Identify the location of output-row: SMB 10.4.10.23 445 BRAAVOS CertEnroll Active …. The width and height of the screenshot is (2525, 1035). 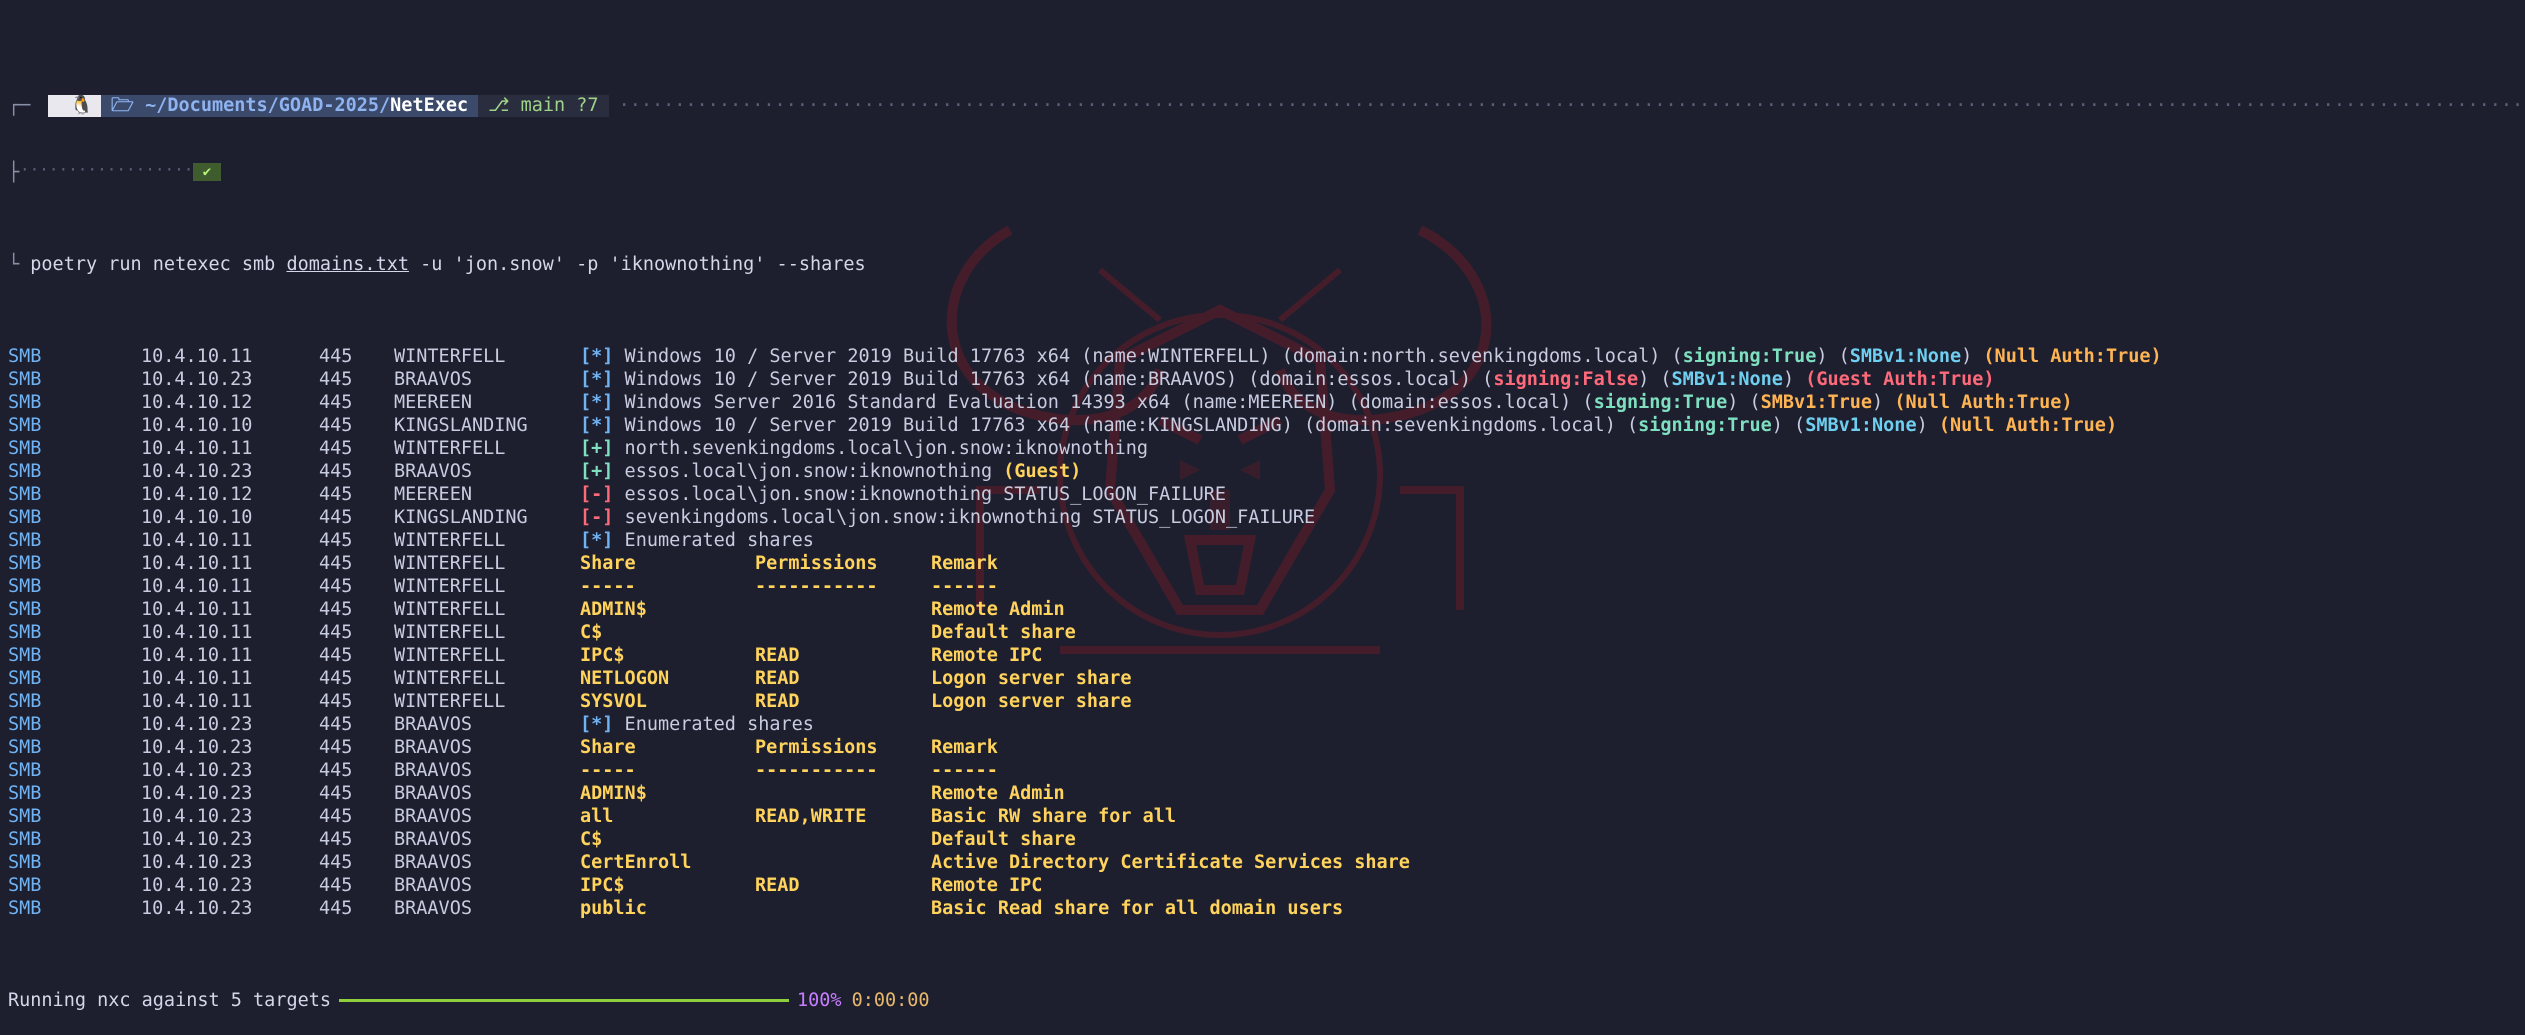
(1266, 862).